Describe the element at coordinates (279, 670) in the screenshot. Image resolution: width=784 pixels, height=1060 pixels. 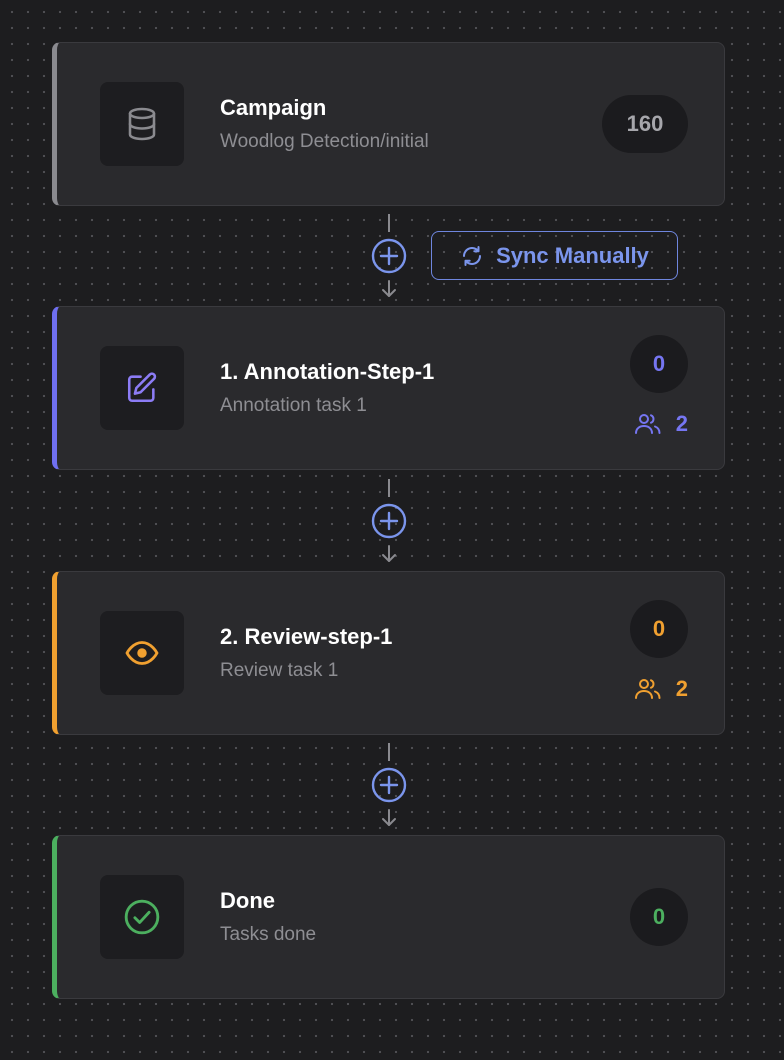
I see `card-subtitle: Review task 1` at that location.